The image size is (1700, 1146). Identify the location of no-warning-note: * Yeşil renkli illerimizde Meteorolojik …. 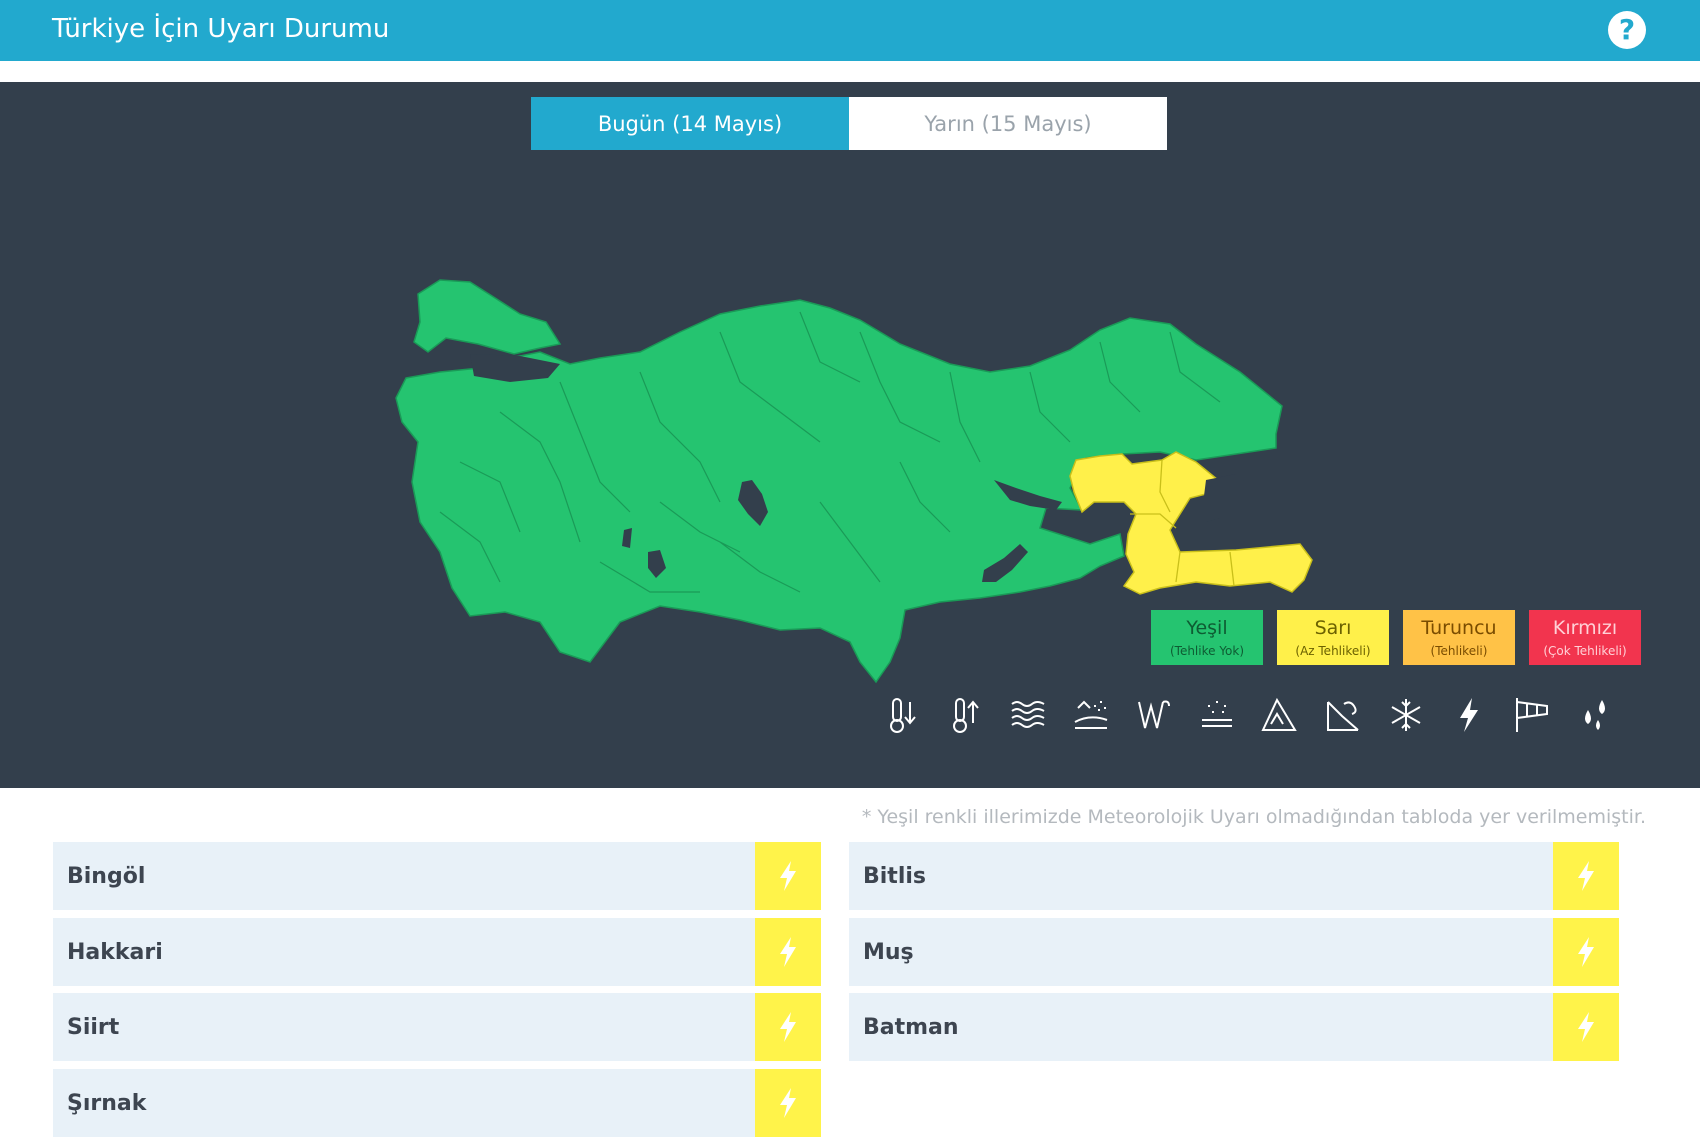
(1253, 817).